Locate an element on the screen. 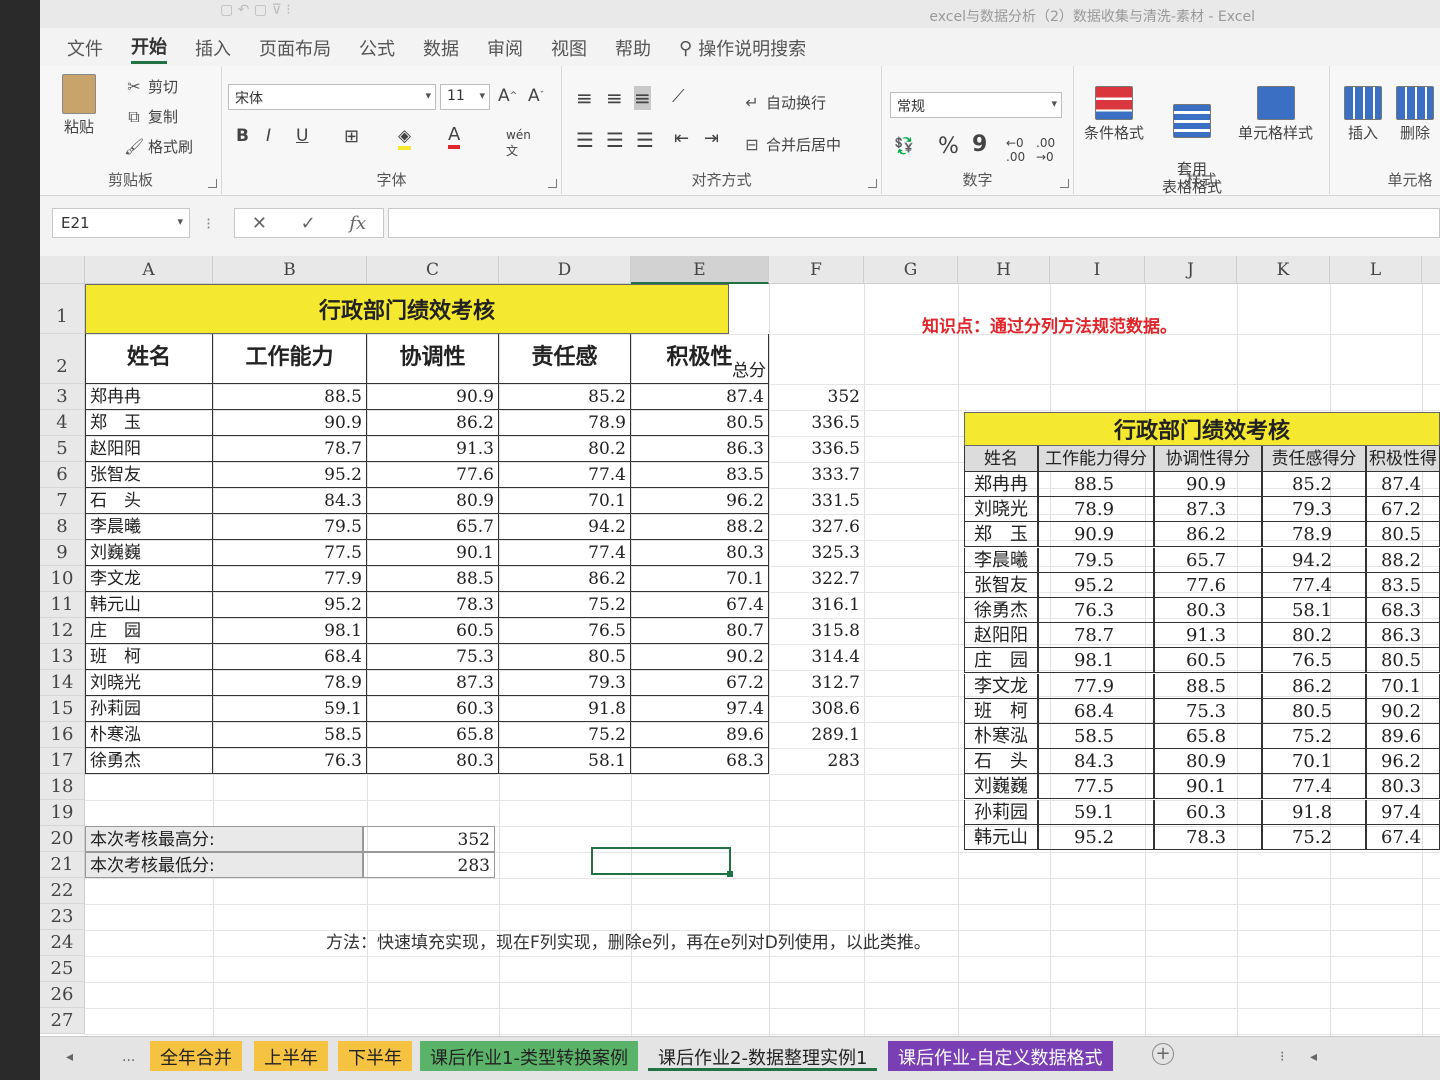  total-score-cell: 331.5 is located at coordinates (816, 501).